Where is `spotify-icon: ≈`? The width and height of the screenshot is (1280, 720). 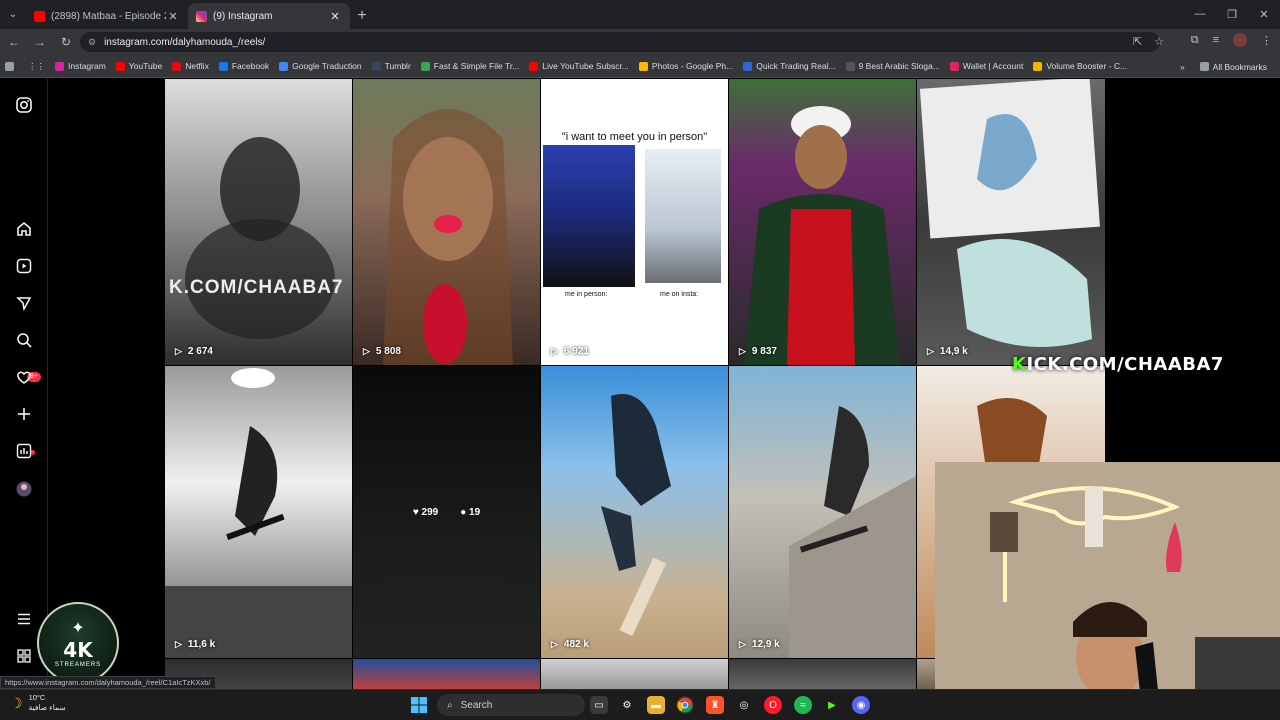 spotify-icon: ≈ is located at coordinates (803, 705).